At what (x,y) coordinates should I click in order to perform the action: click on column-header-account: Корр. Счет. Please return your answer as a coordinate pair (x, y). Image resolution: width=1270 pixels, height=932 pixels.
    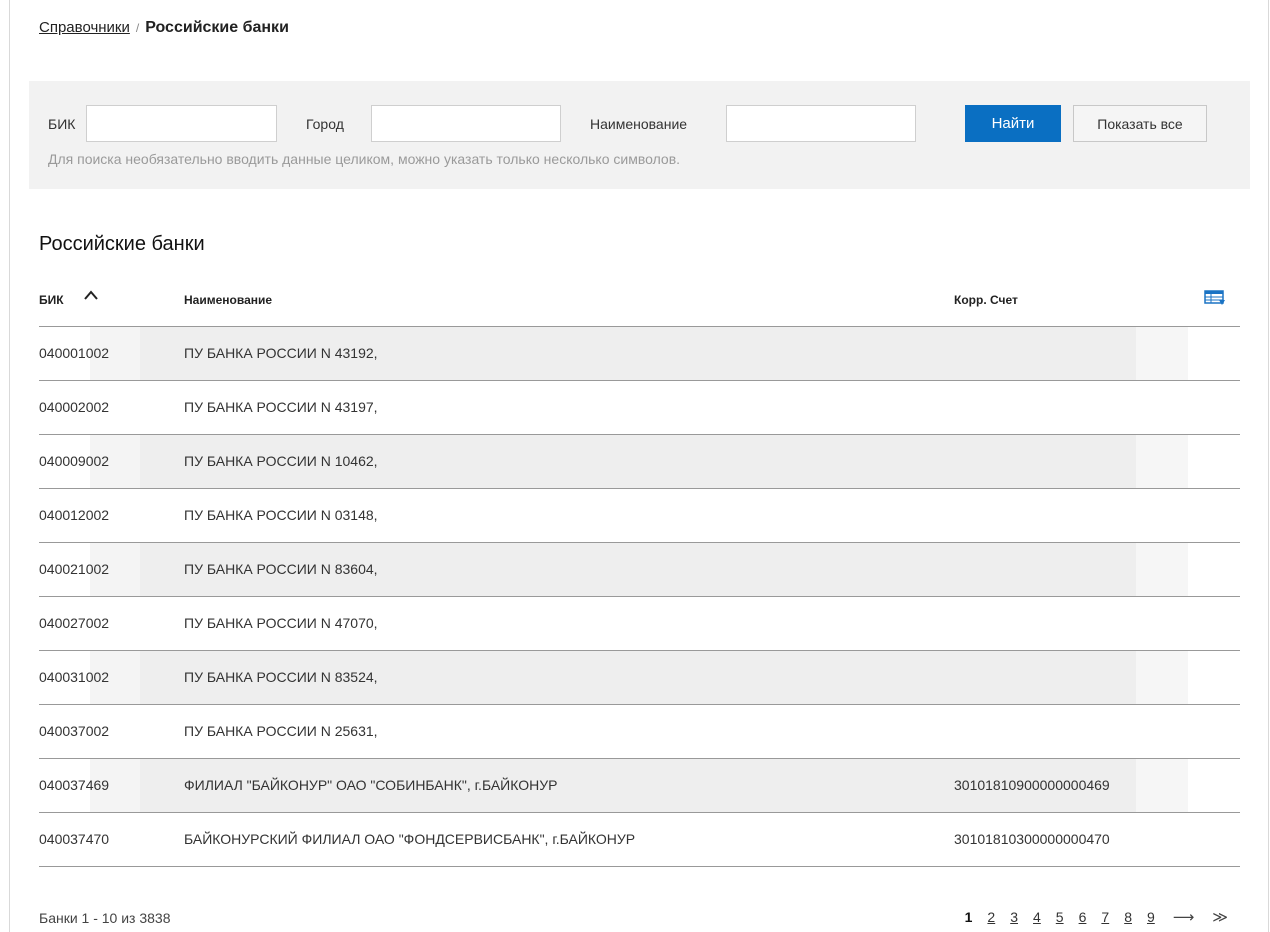
    Looking at the image, I should click on (986, 300).